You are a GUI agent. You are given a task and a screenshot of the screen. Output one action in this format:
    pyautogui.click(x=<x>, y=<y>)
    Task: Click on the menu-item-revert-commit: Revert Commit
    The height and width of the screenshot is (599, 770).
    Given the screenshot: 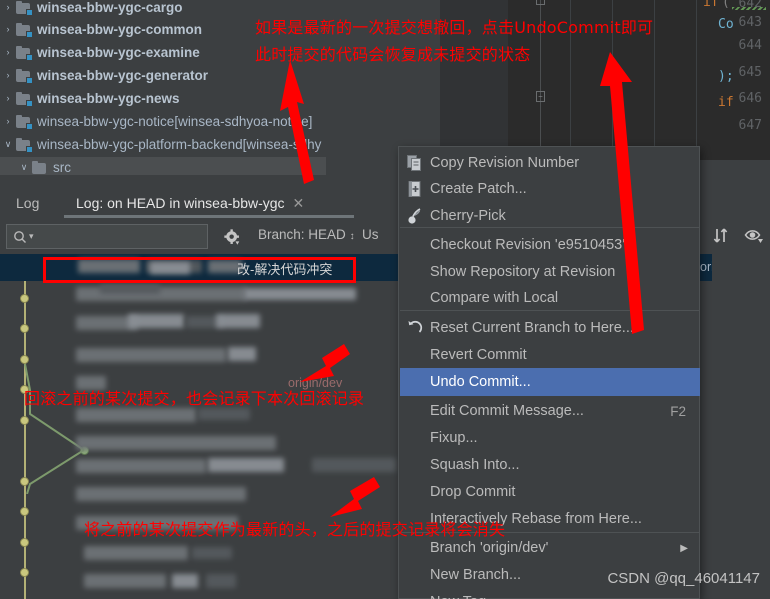 What is the action you would take?
    pyautogui.click(x=550, y=355)
    